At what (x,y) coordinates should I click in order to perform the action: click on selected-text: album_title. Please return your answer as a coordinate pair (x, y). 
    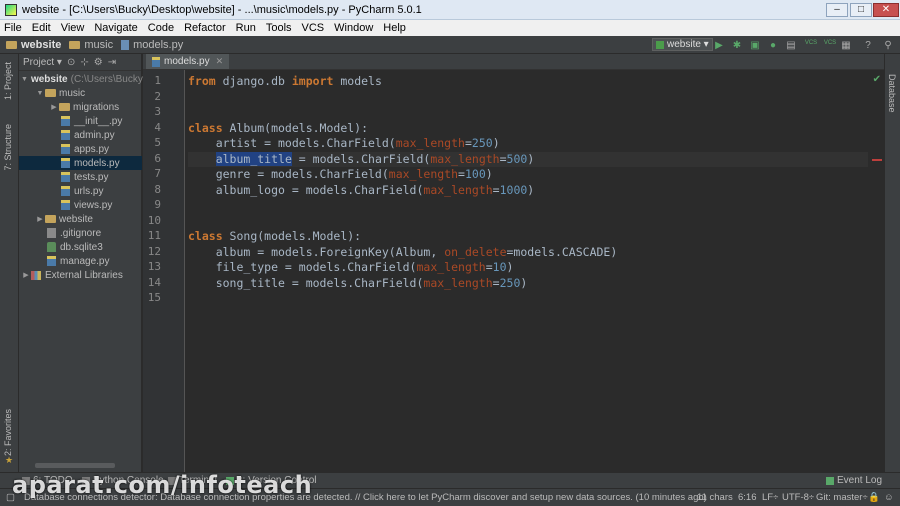
    Looking at the image, I should click on (253, 158).